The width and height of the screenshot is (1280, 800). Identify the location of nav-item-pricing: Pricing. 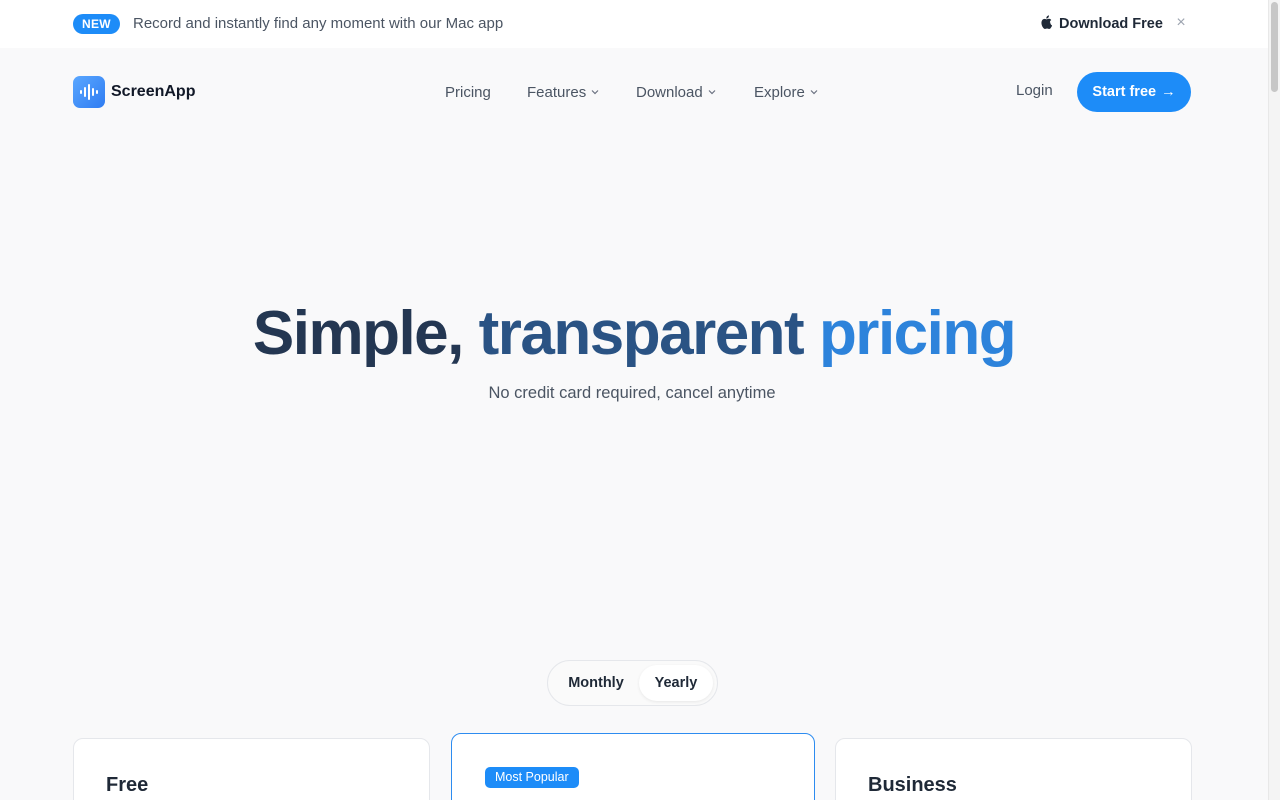
(468, 92).